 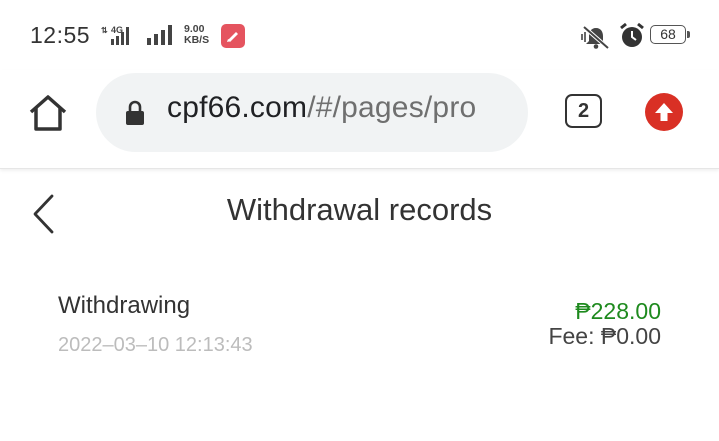 I want to click on record-fee: Fee: ₱0.00, so click(x=604, y=336).